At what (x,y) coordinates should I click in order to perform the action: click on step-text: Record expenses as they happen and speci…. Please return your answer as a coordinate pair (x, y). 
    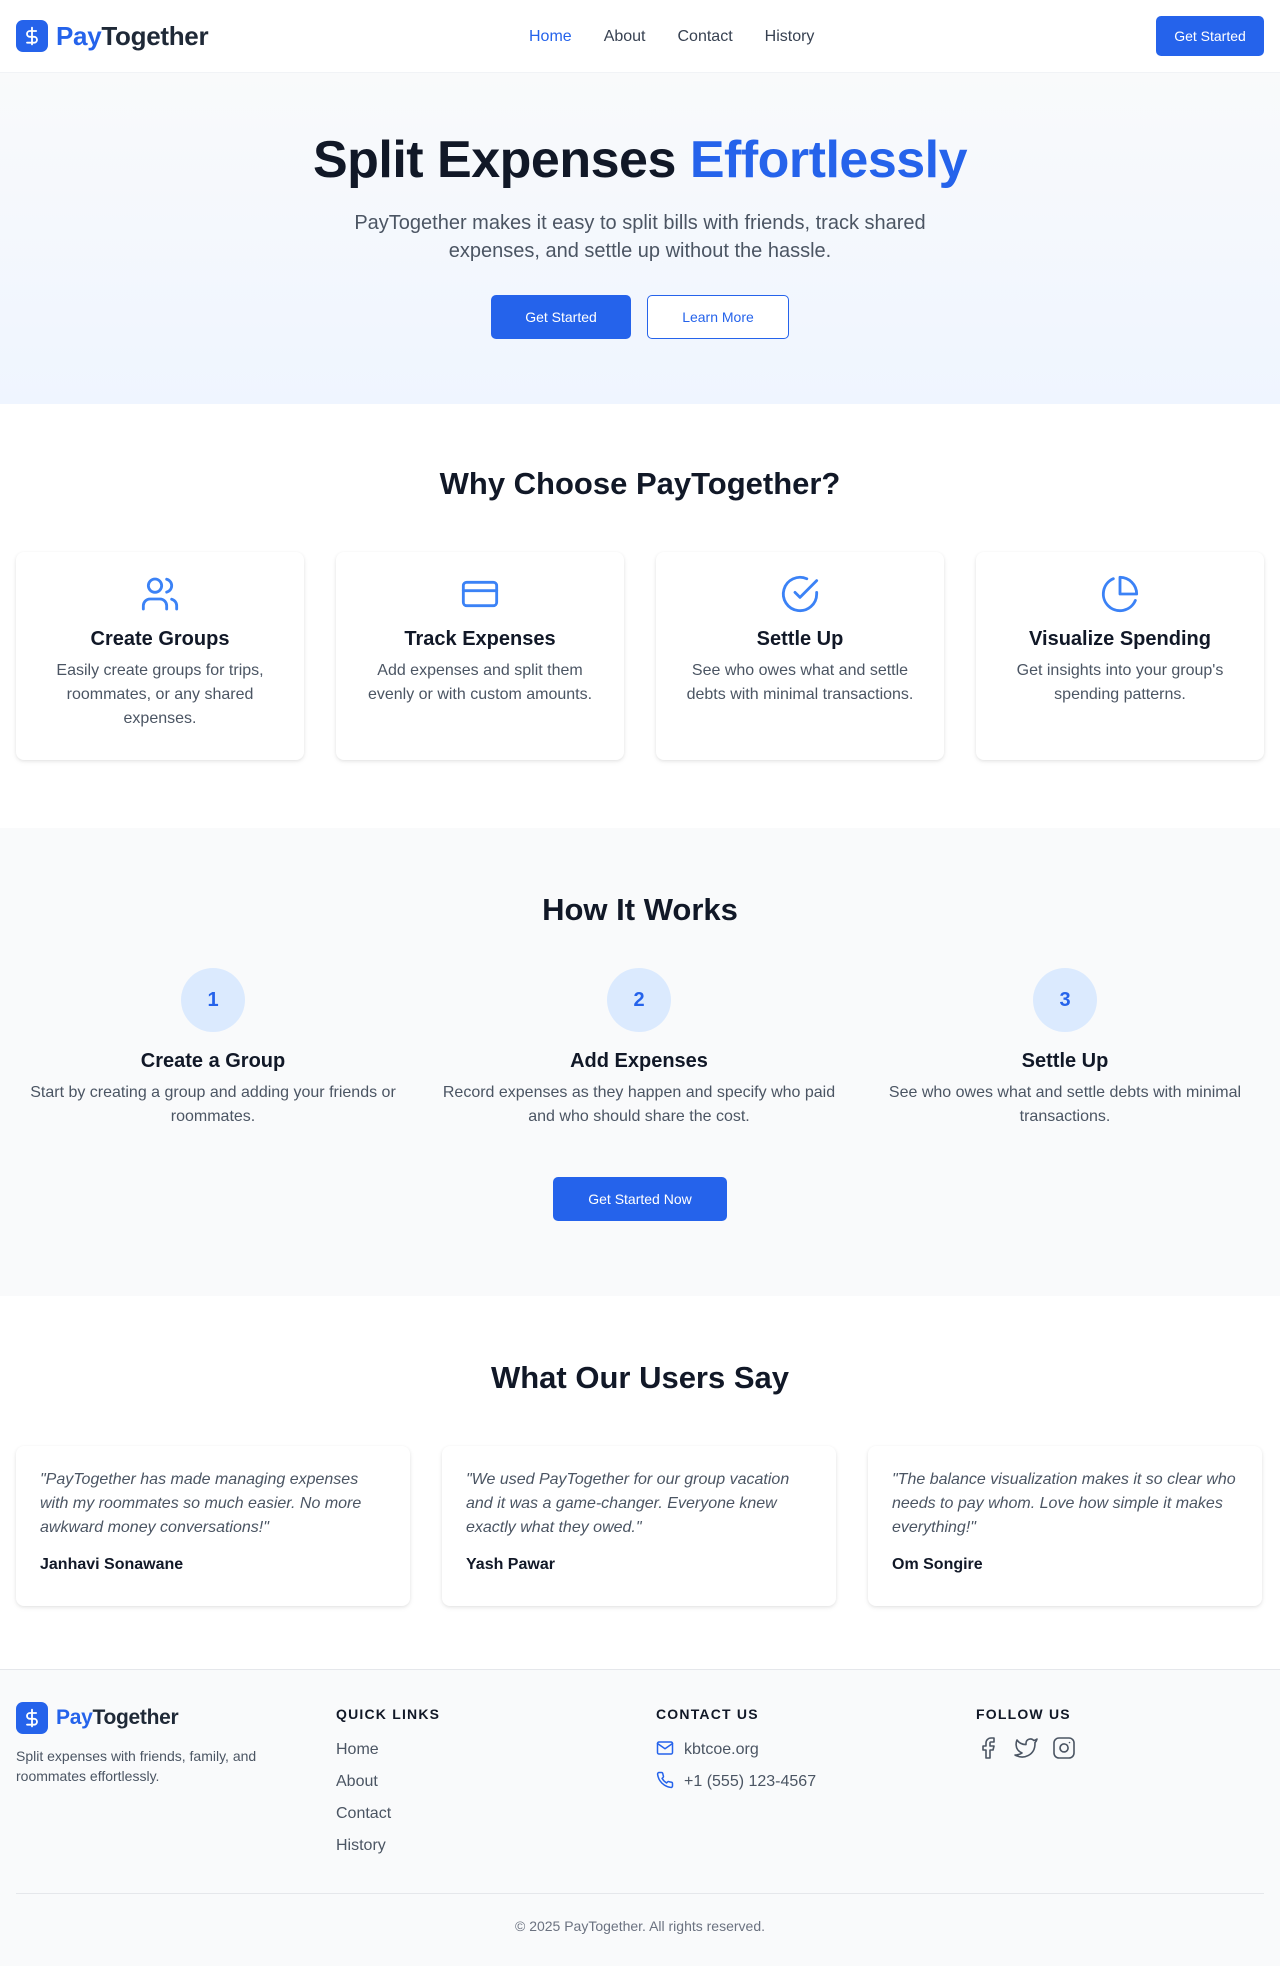
    Looking at the image, I should click on (639, 1104).